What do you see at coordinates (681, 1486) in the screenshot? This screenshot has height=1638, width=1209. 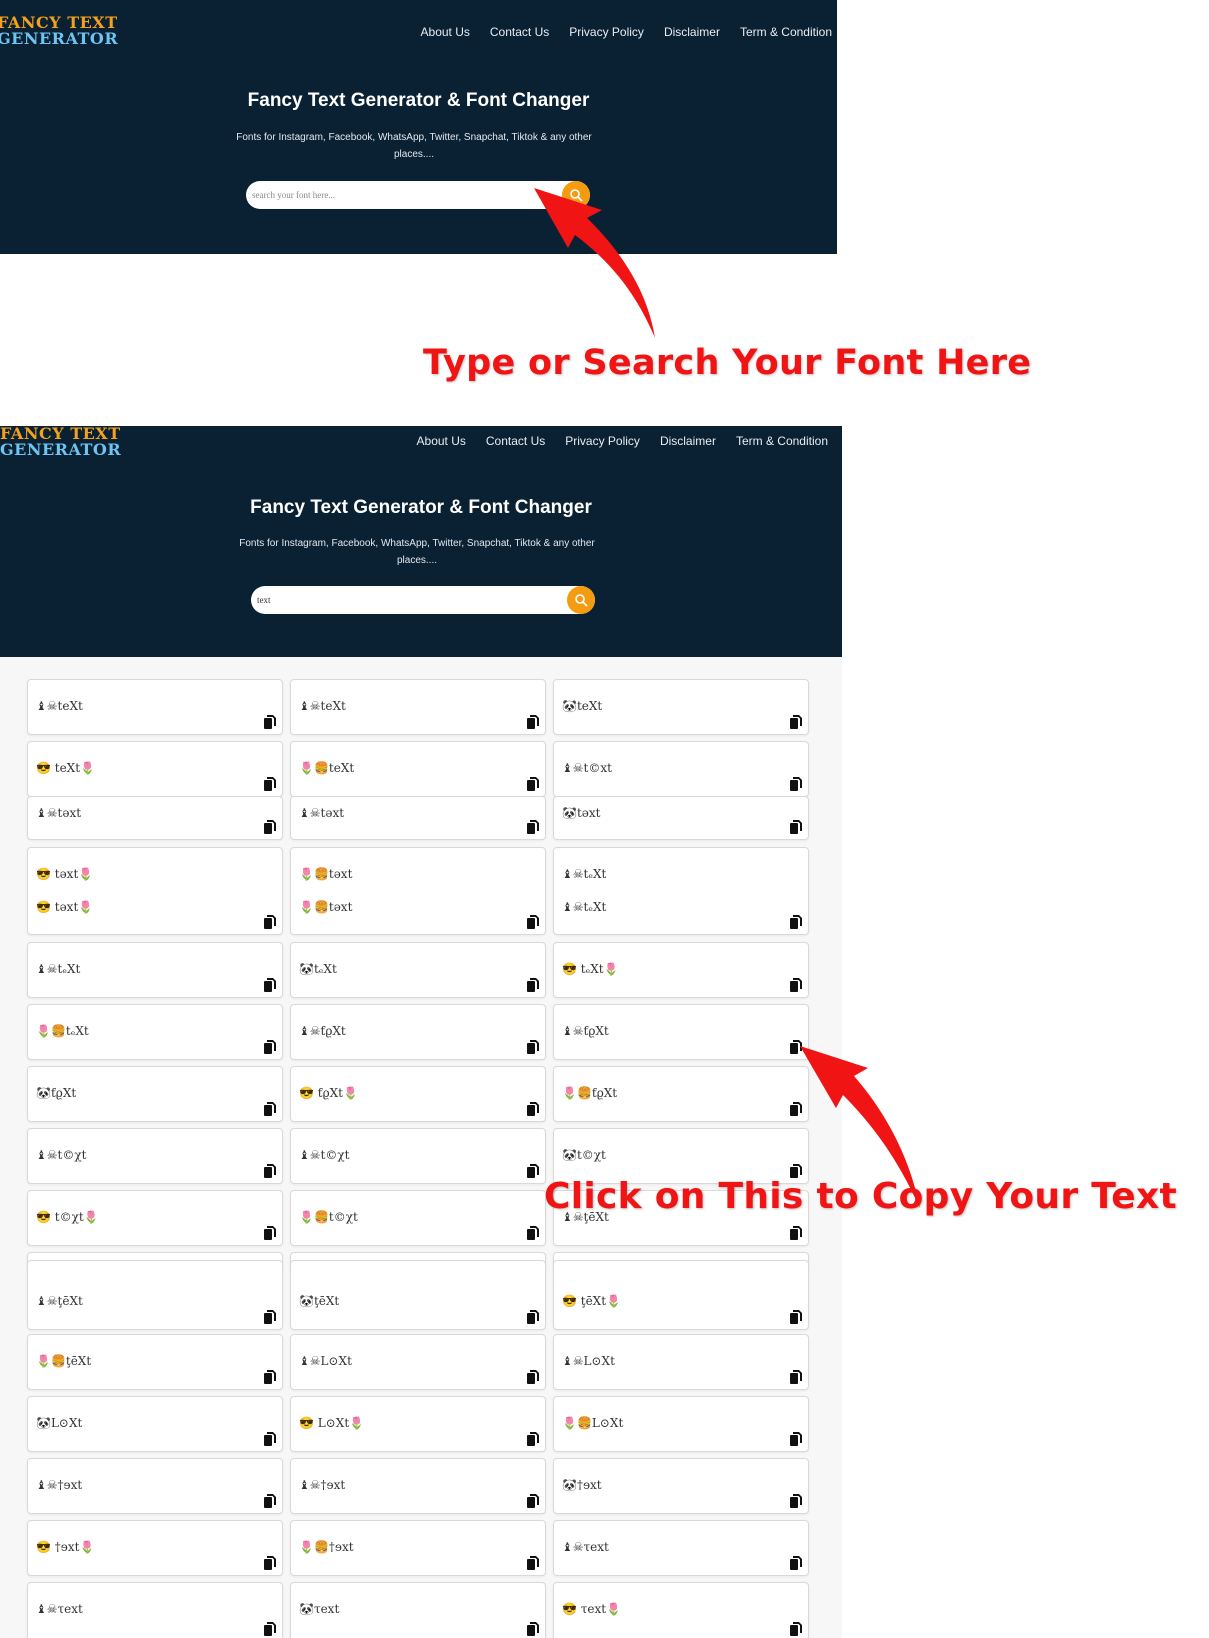 I see `font-result-card: 🐼†ɘxt` at bounding box center [681, 1486].